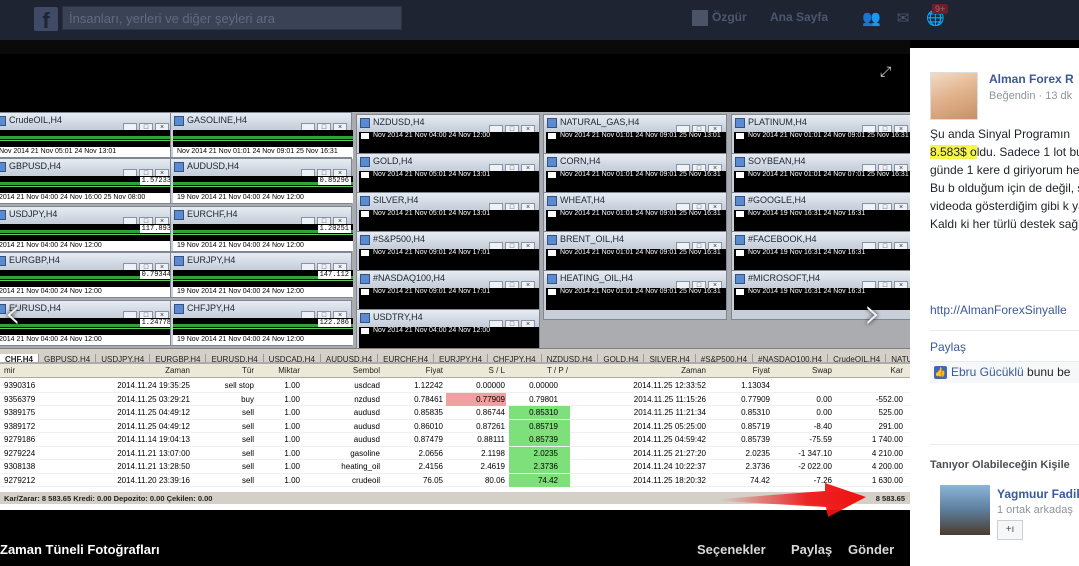 The height and width of the screenshot is (566, 1079). I want to click on symbol-tab: CrudeOIL,H4, so click(857, 358).